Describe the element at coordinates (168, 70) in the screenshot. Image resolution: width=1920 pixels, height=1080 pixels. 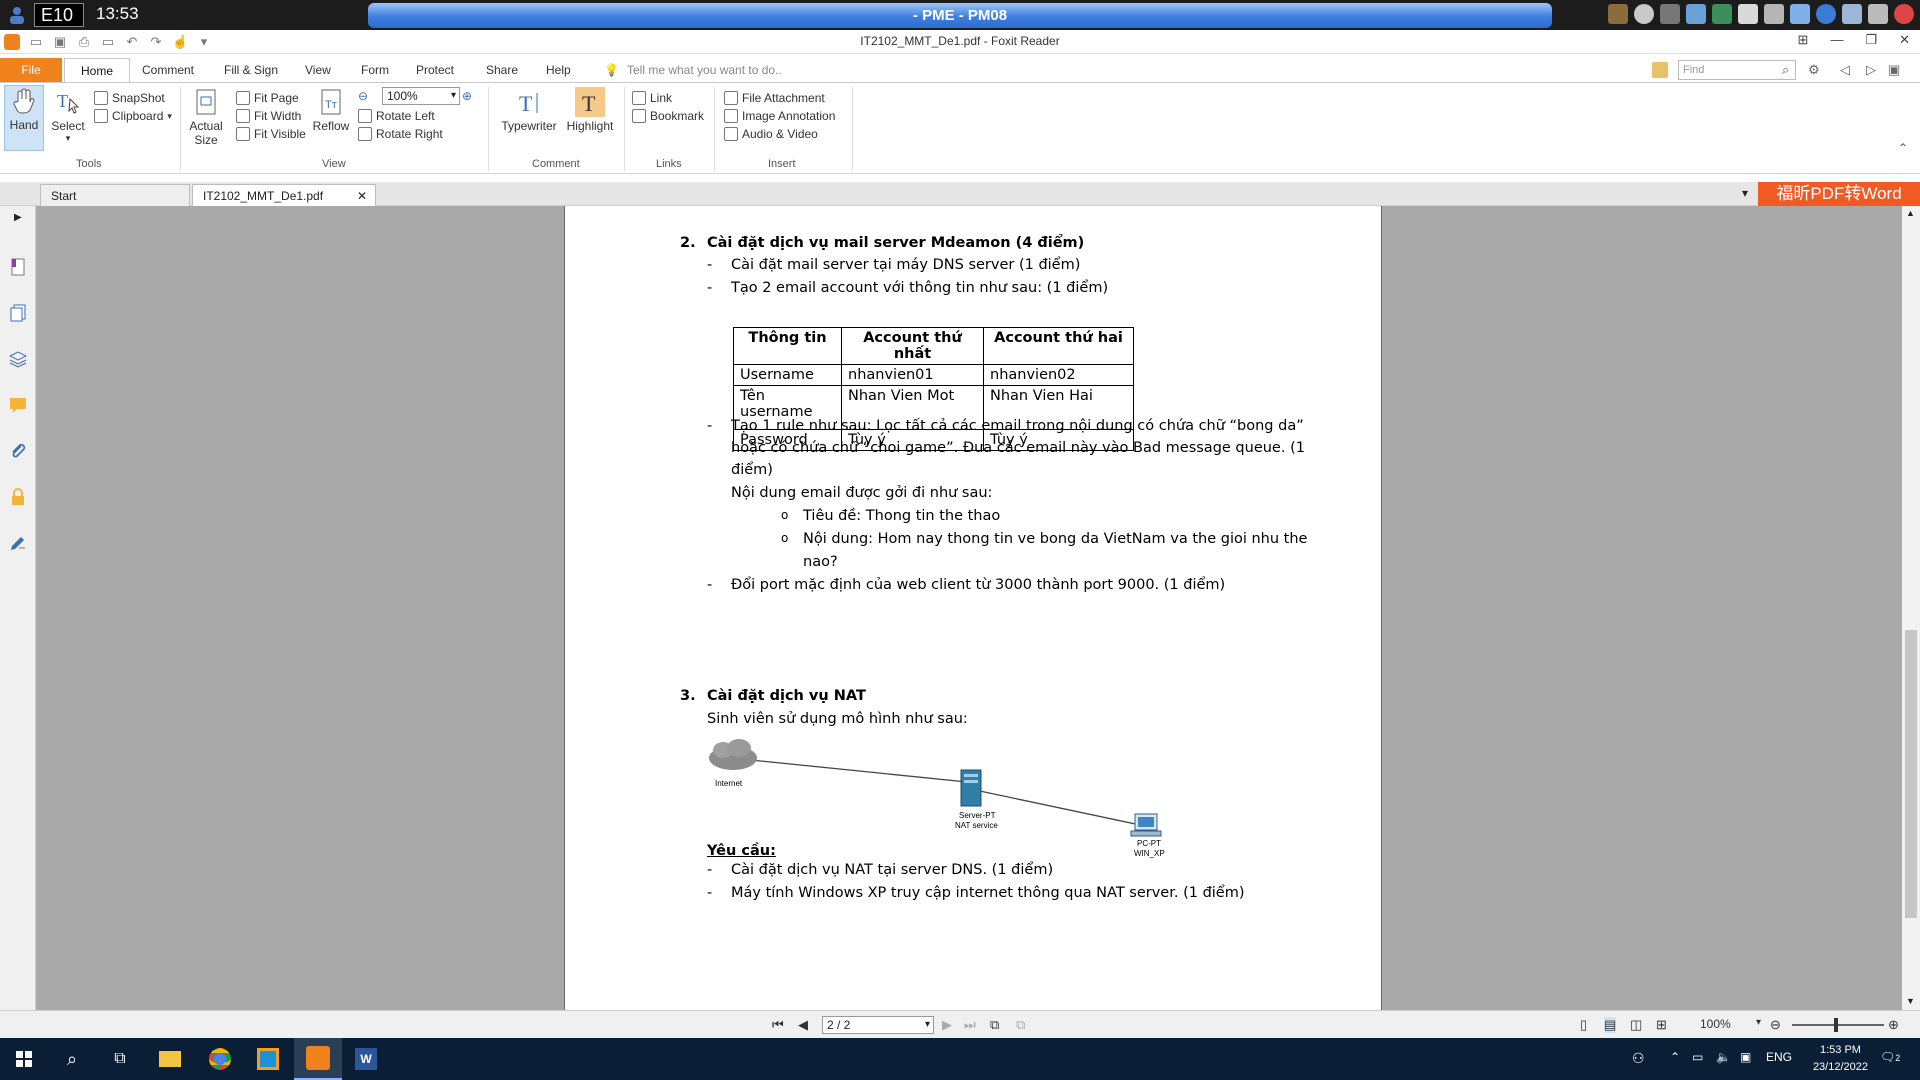
I see `tab-comment: Comment` at that location.